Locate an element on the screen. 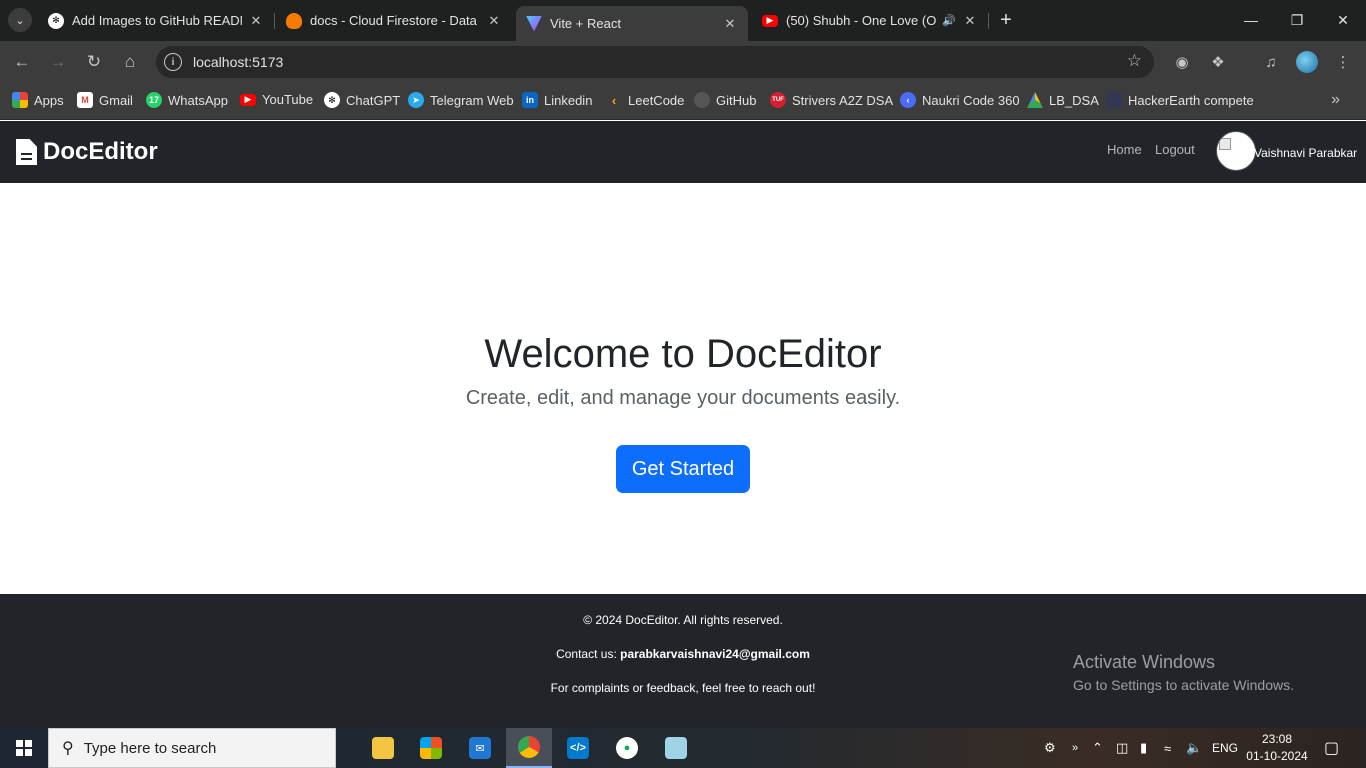  home-icon: ⌂ is located at coordinates (130, 62).